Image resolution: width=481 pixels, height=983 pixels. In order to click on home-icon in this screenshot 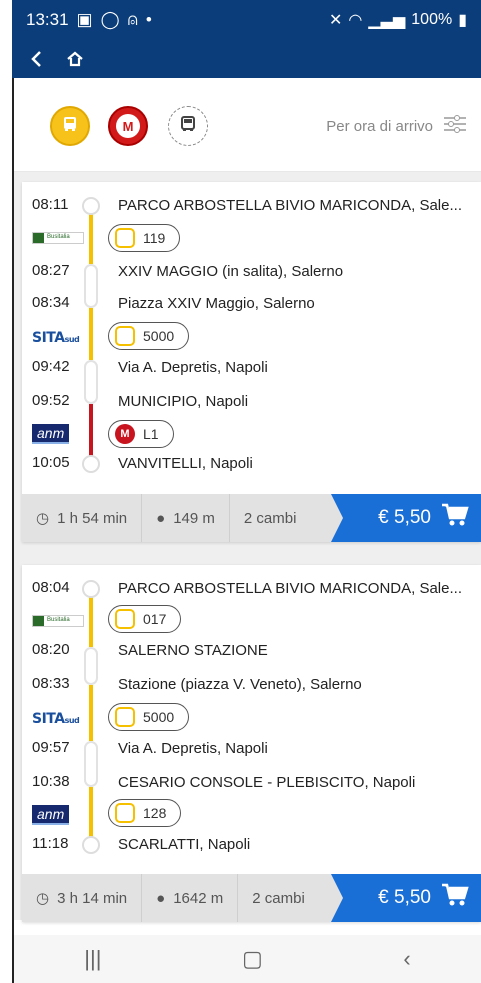, I will do `click(75, 59)`.